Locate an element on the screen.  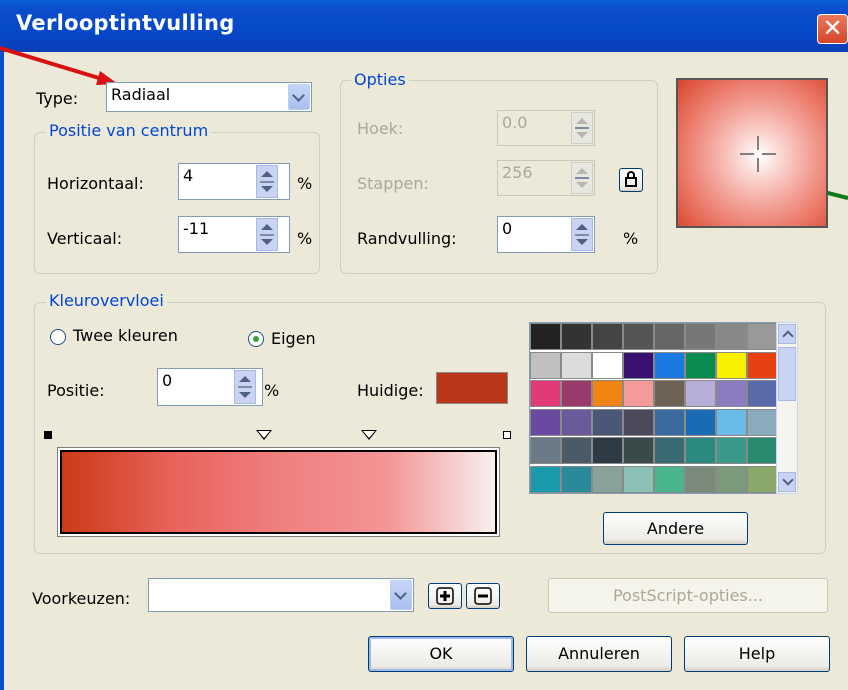
crosshair-icon is located at coordinates (758, 154).